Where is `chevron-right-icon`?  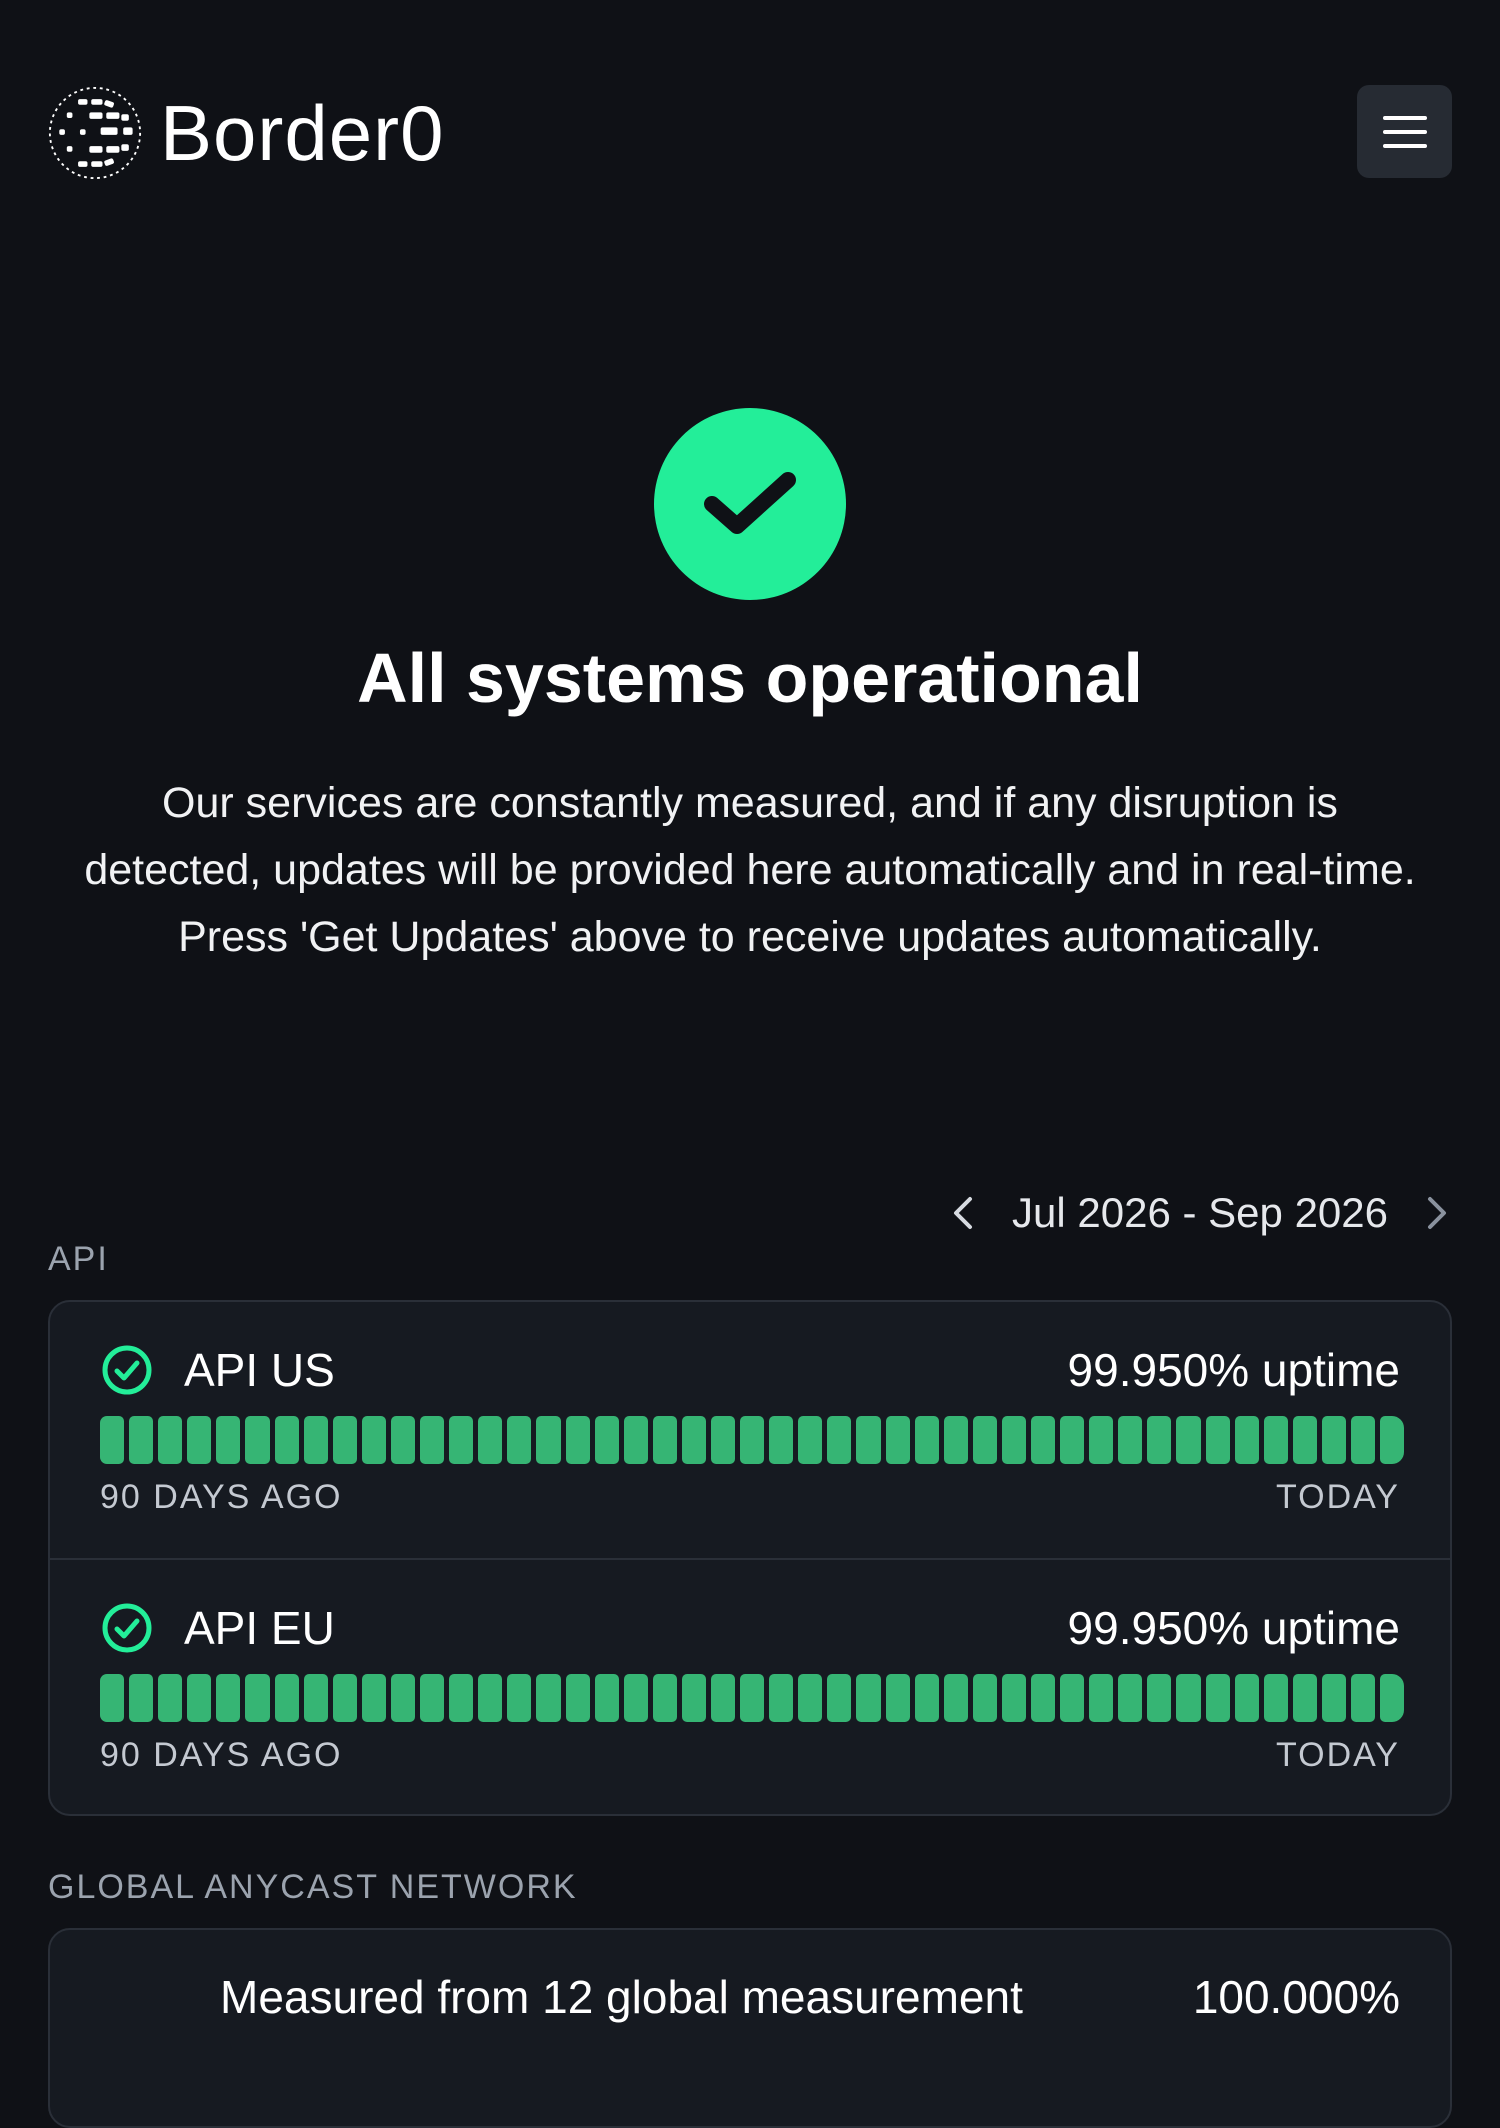
chevron-right-icon is located at coordinates (1437, 1213).